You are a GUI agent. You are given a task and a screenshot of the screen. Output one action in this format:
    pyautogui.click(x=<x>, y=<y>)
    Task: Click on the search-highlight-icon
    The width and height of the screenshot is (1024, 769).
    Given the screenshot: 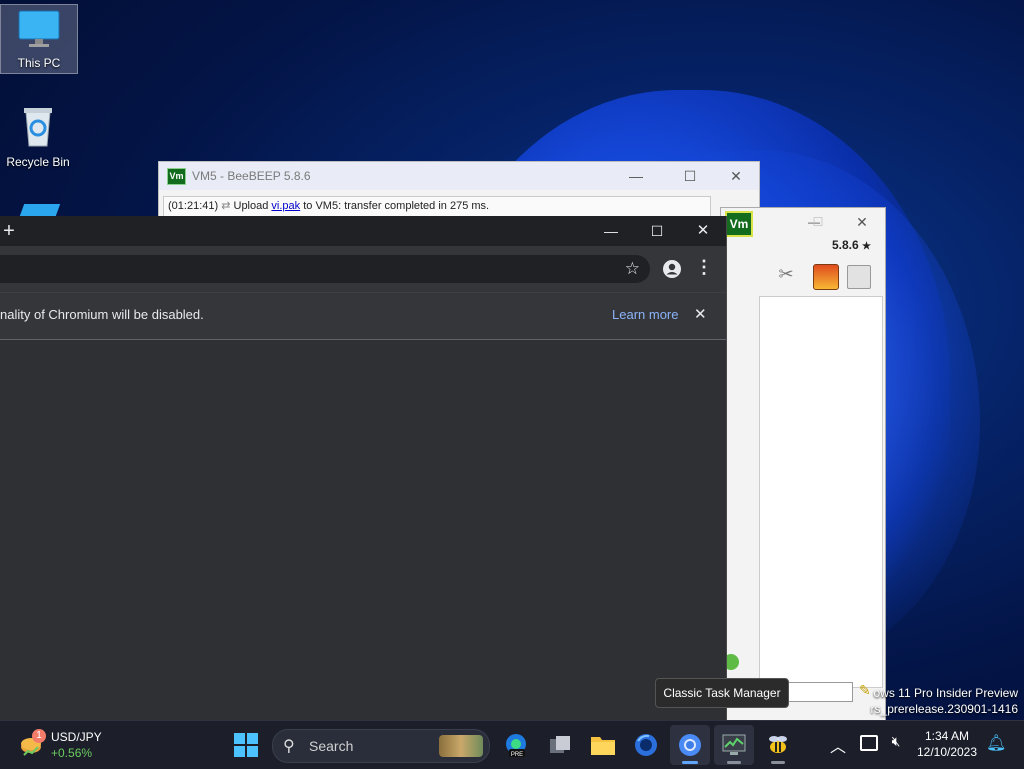 What is the action you would take?
    pyautogui.click(x=461, y=746)
    